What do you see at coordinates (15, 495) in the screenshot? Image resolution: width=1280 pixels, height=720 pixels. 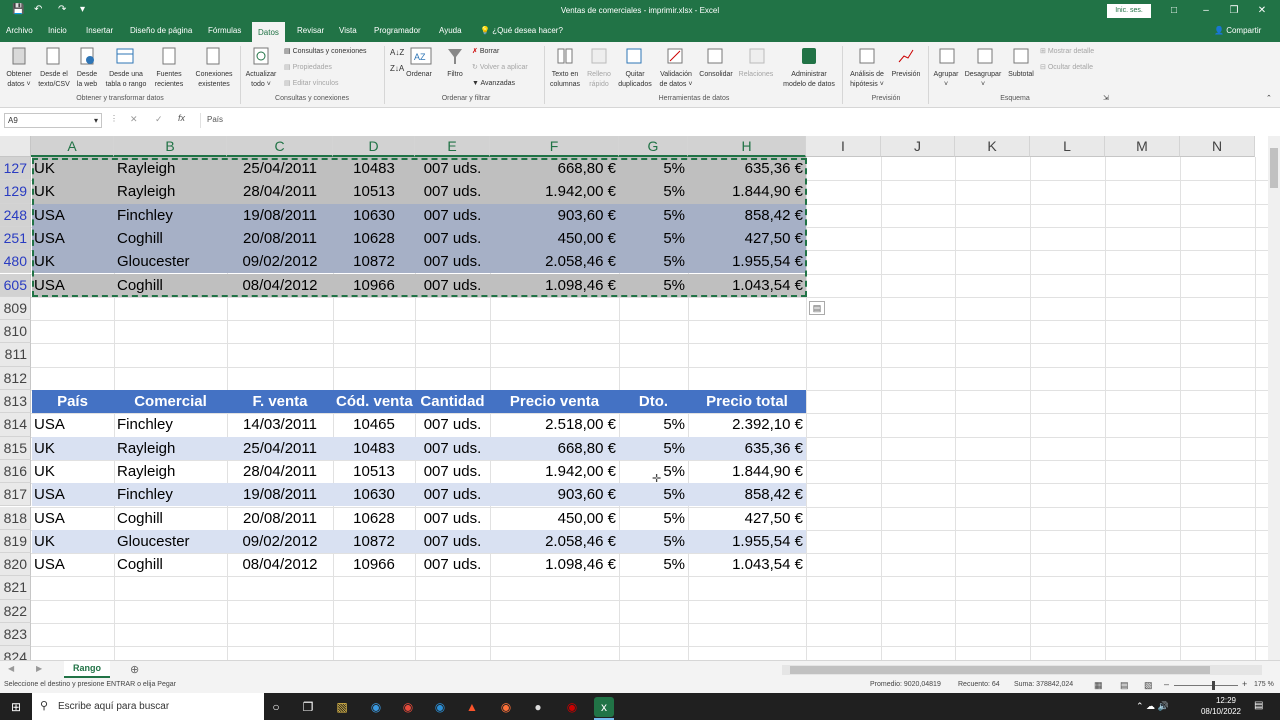 I see `row-header: 817` at bounding box center [15, 495].